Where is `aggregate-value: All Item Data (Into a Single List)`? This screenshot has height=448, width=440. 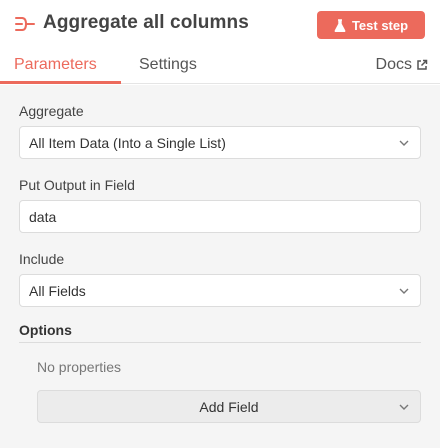 aggregate-value: All Item Data (Into a Single List) is located at coordinates (127, 142).